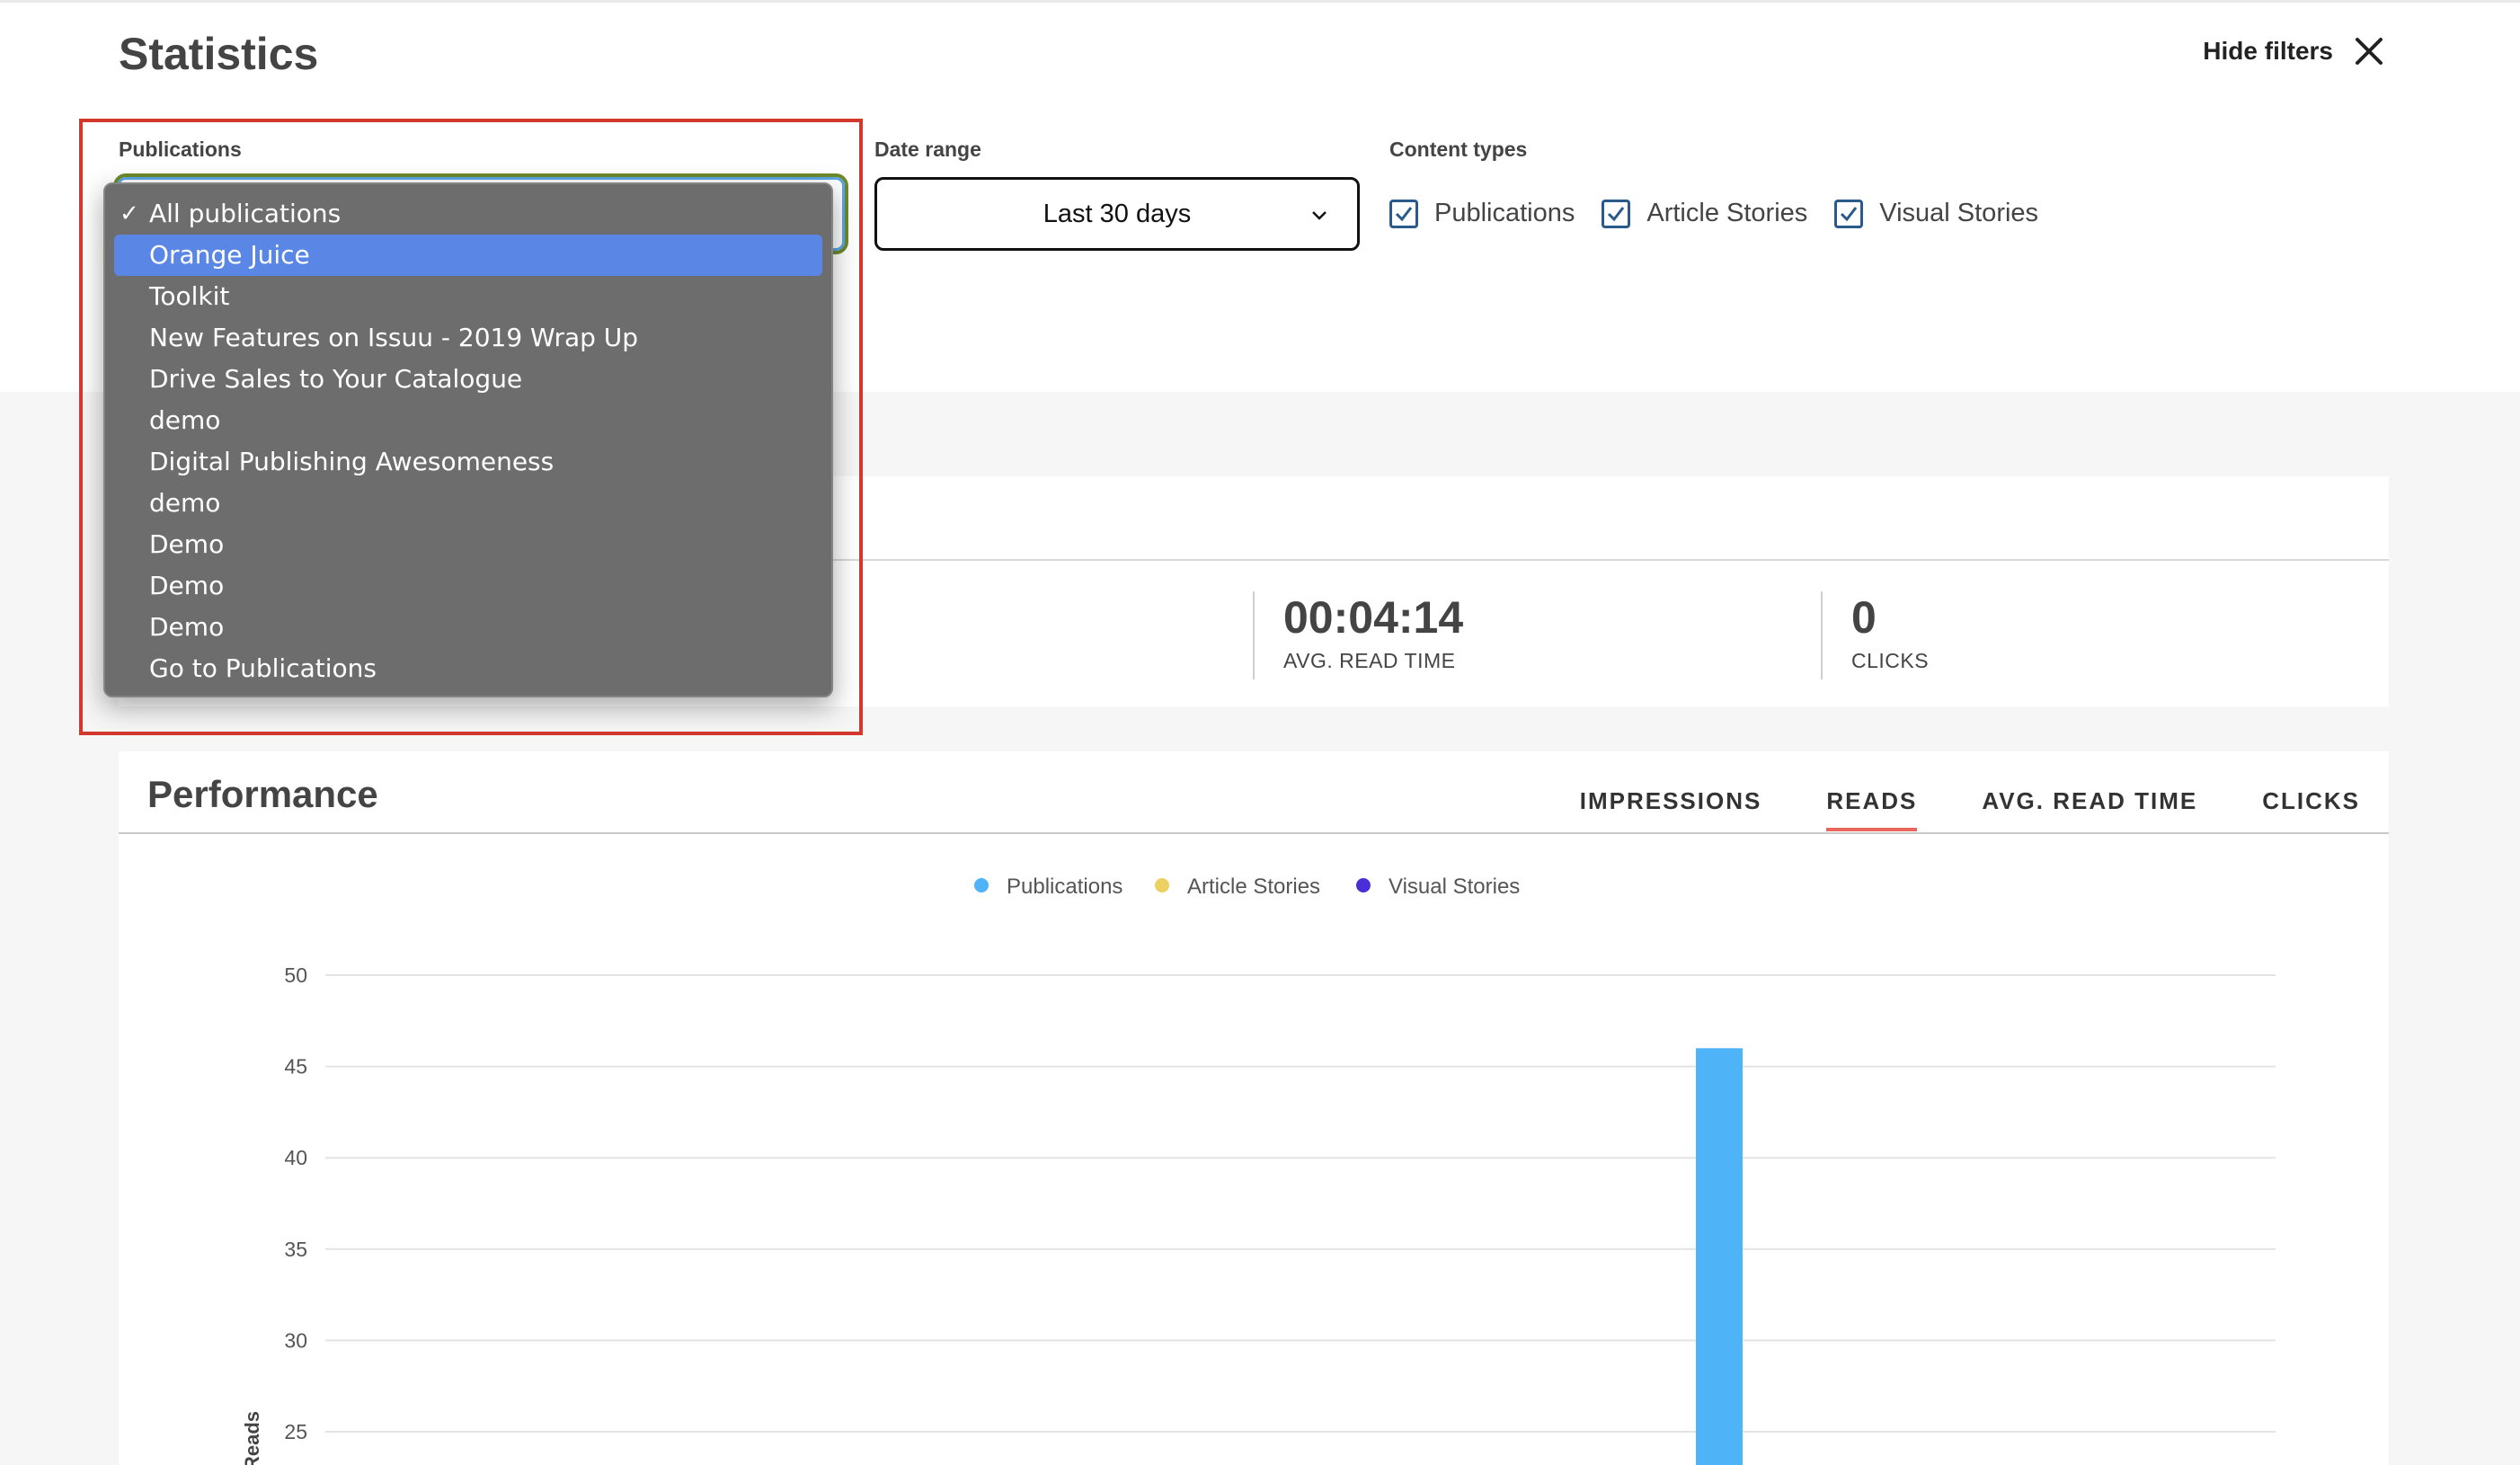  Describe the element at coordinates (394, 337) in the screenshot. I see `dropdown-option-label: New Features on Issuu - 2019 Wrap Up` at that location.